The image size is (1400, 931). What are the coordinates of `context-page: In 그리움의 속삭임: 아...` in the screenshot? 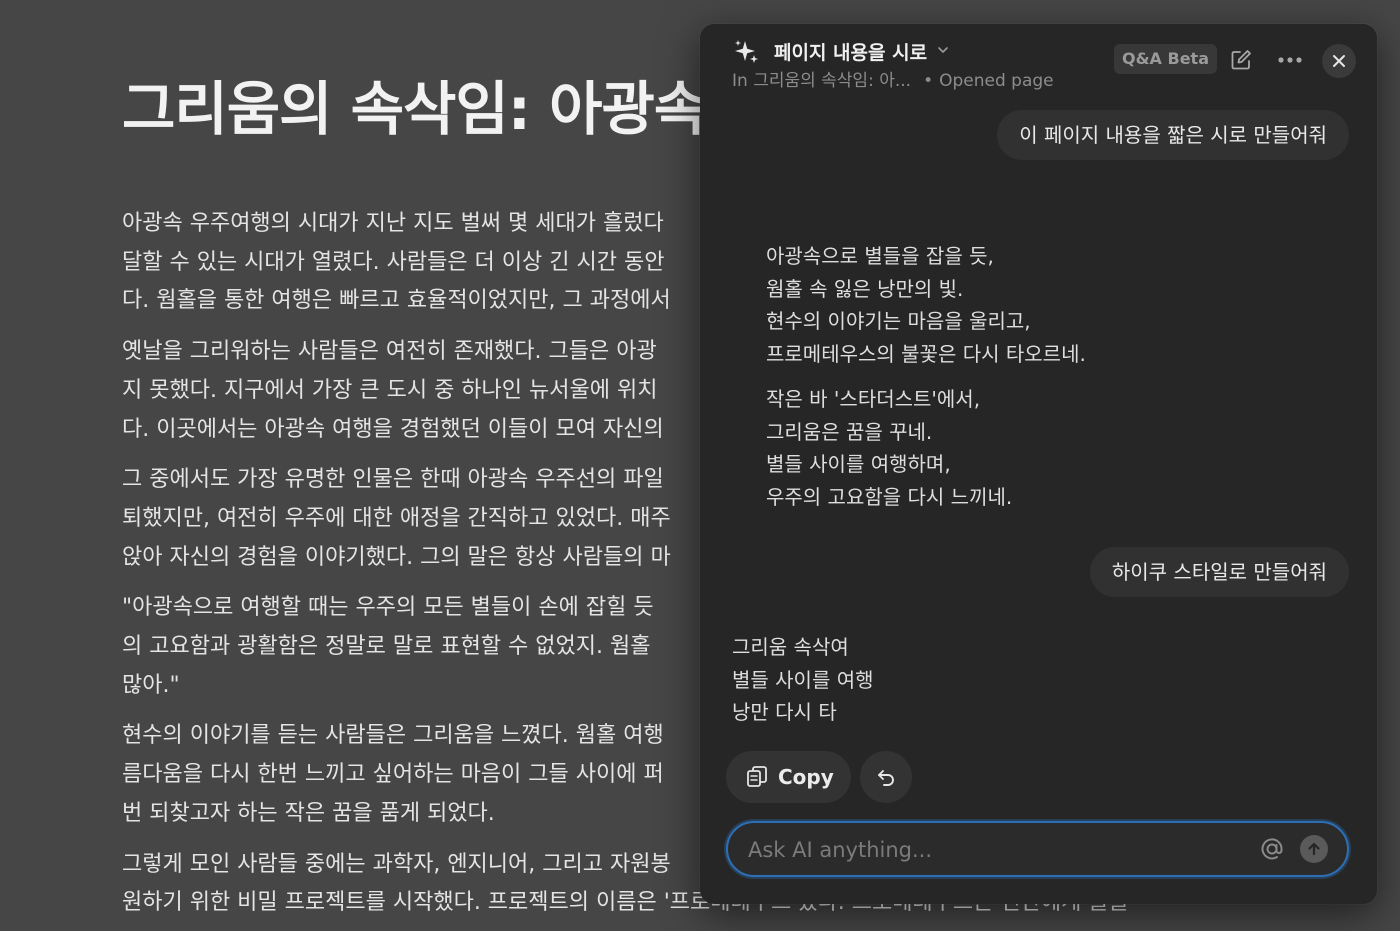 It's located at (822, 81).